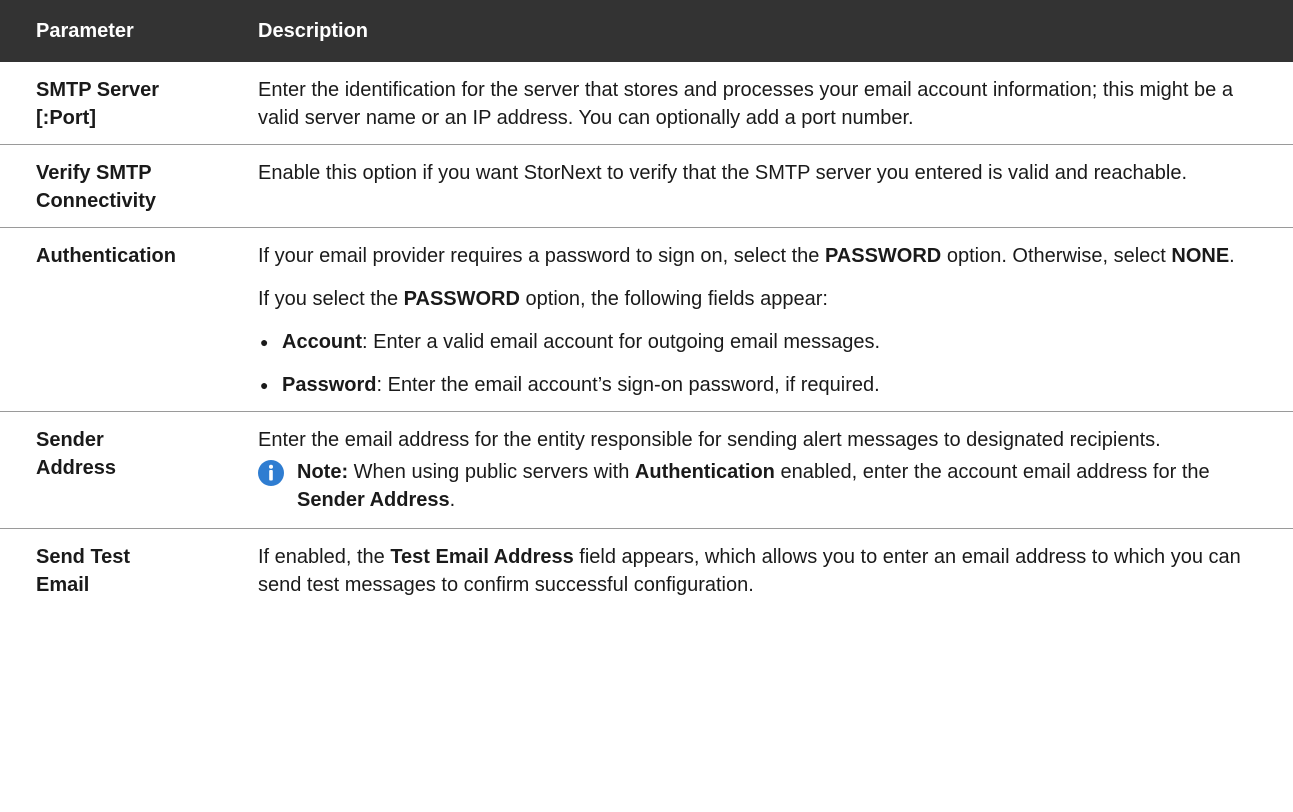 This screenshot has height=812, width=1293. I want to click on parameter-name-line: Verify SMTP, so click(94, 173).